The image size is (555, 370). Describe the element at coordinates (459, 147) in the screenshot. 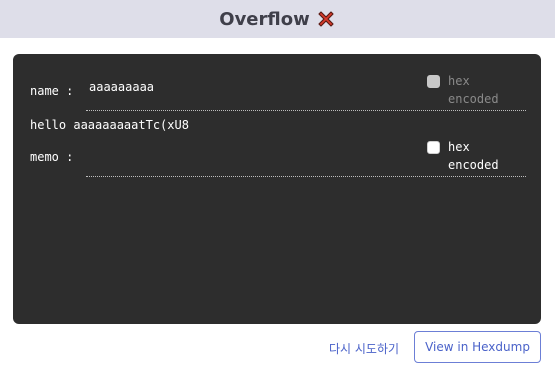

I see `memo-hex-label-line1: hex` at that location.